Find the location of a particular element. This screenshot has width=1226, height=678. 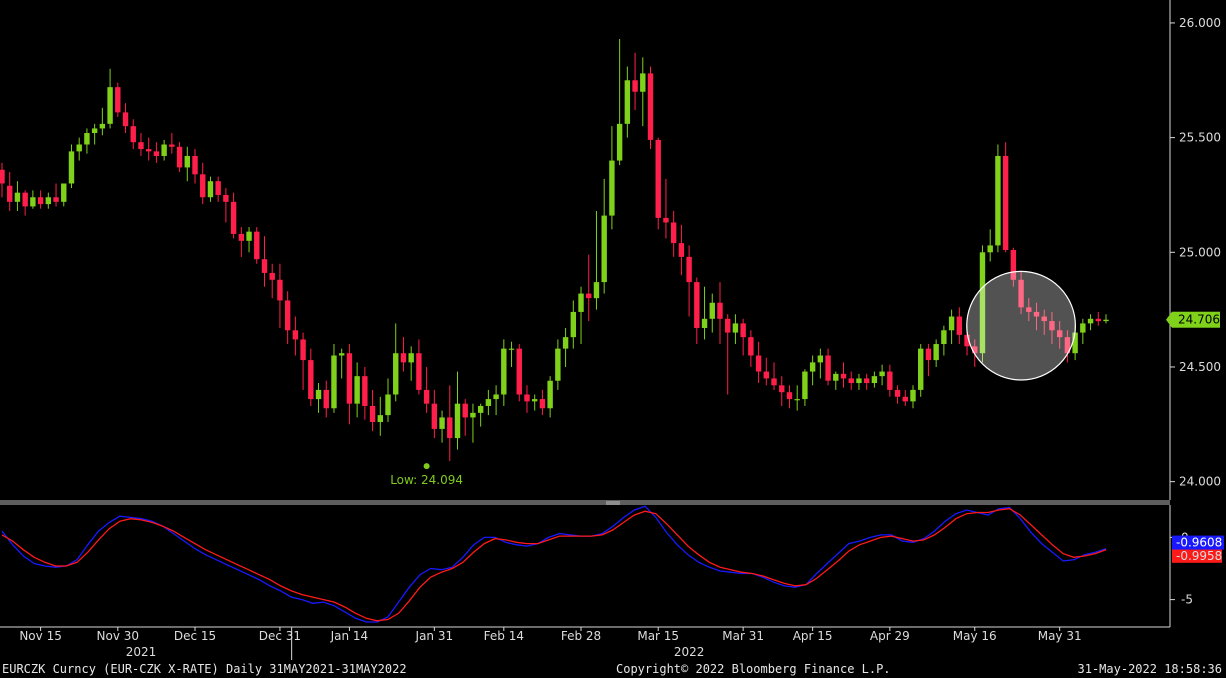

signal-label: -0.9958 is located at coordinates (1199, 556).